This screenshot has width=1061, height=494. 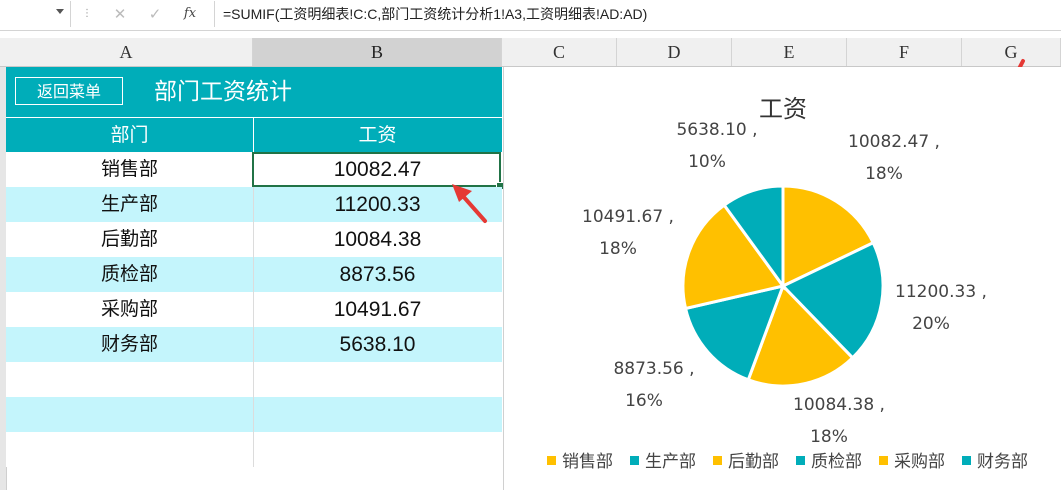 What do you see at coordinates (836, 462) in the screenshot?
I see `legend-label: 质检部` at bounding box center [836, 462].